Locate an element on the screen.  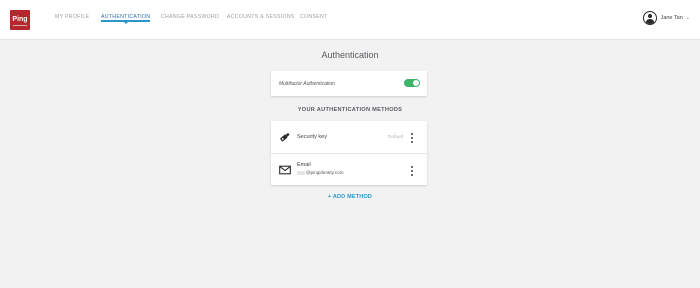
nav-tab-change-password: CHANGE PASSWORD is located at coordinates (190, 17).